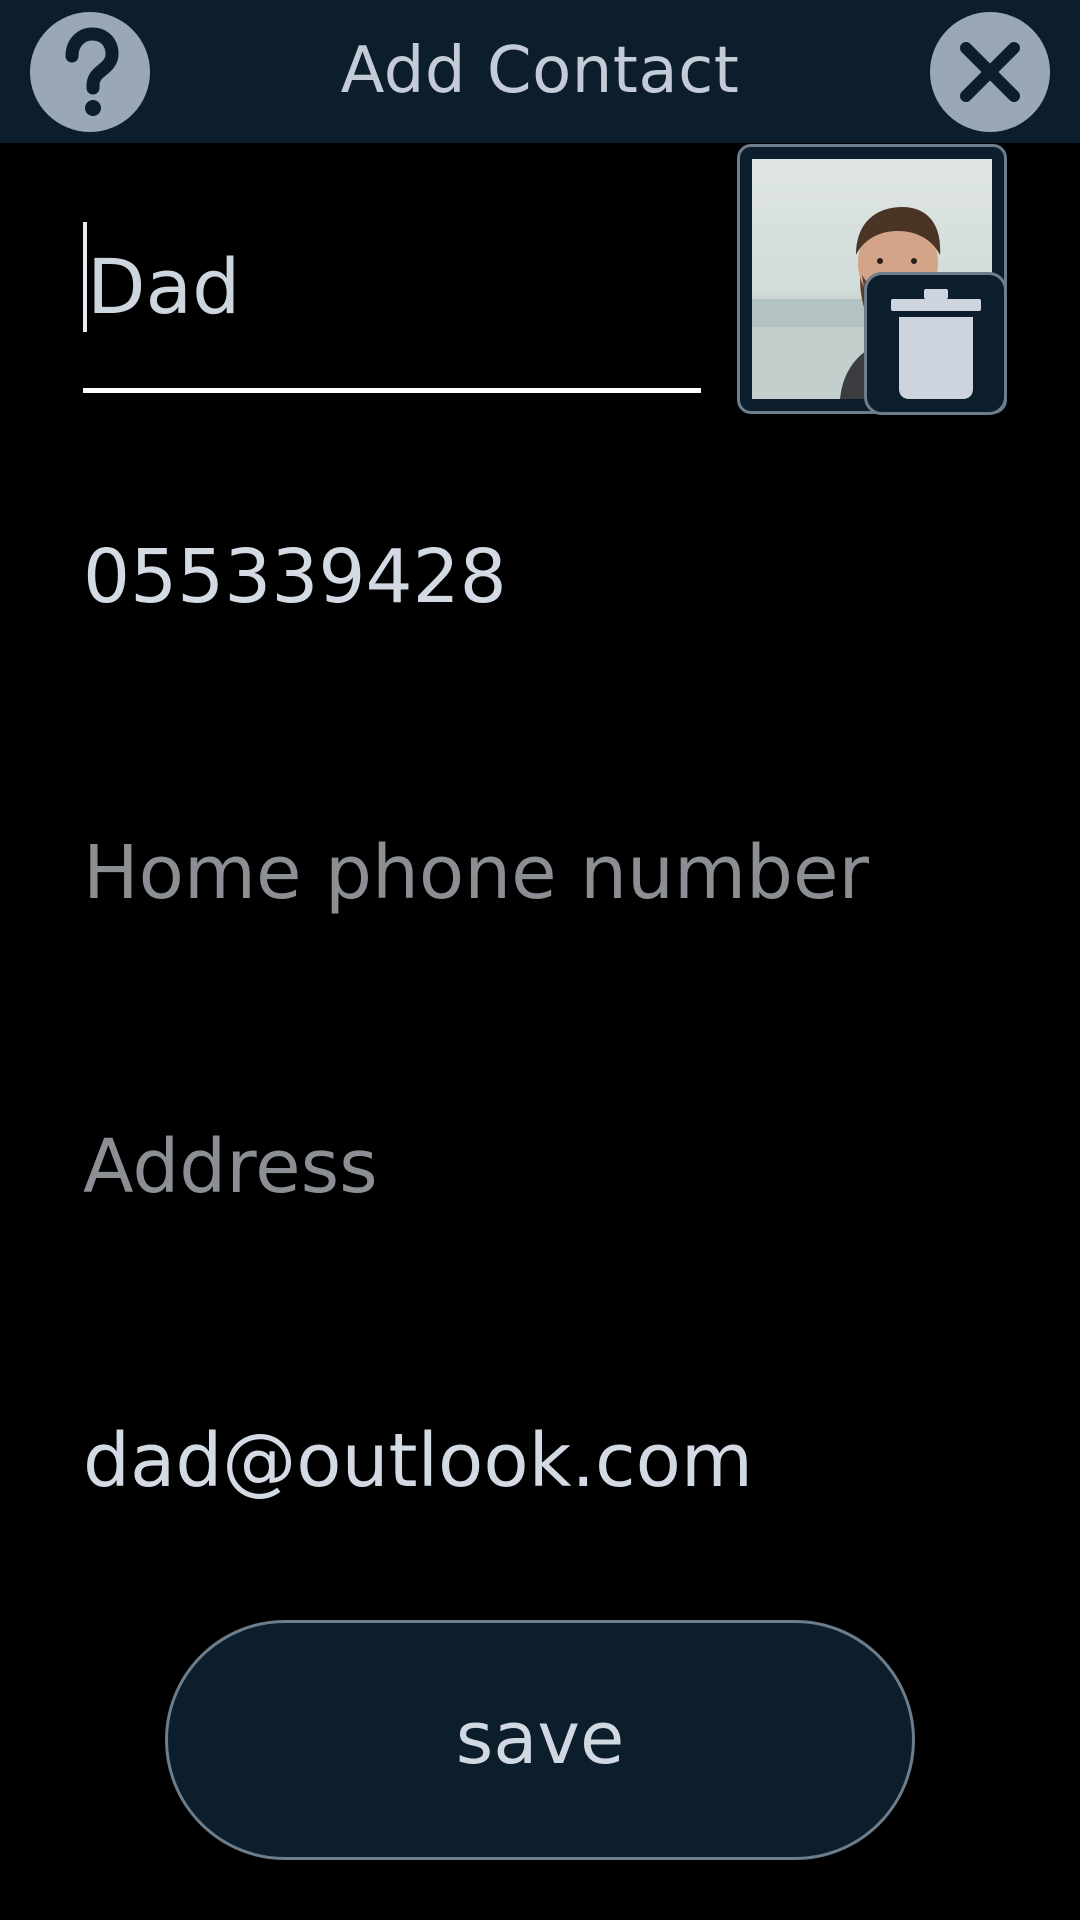 The width and height of the screenshot is (1080, 1920). Describe the element at coordinates (85, 277) in the screenshot. I see `text-caret` at that location.